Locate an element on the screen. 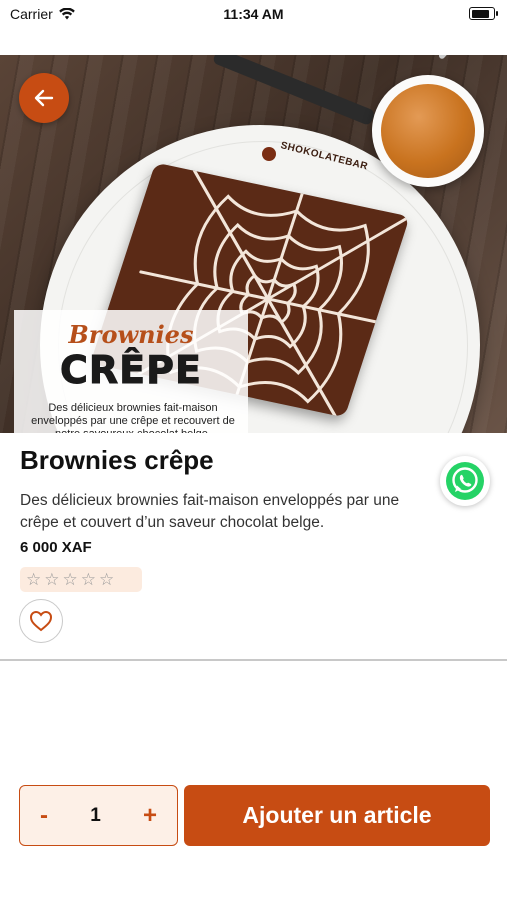 The width and height of the screenshot is (507, 900). heart-outline-icon is located at coordinates (41, 621).